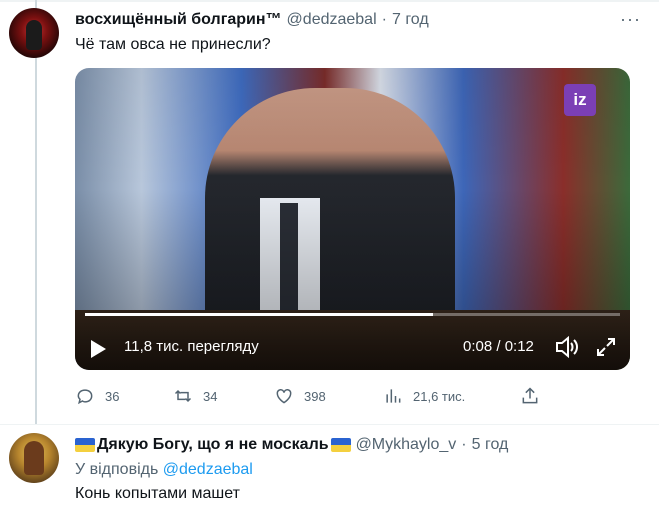 The image size is (659, 513). I want to click on author-name: восхищённый болгарин™, so click(178, 20).